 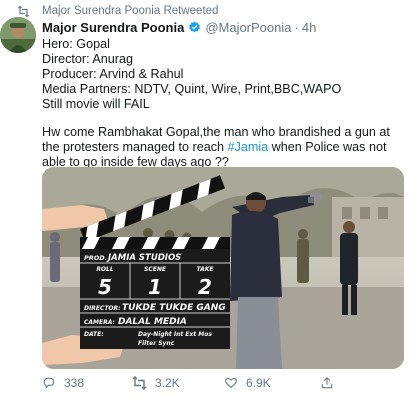 I want to click on share-icon, so click(x=327, y=383).